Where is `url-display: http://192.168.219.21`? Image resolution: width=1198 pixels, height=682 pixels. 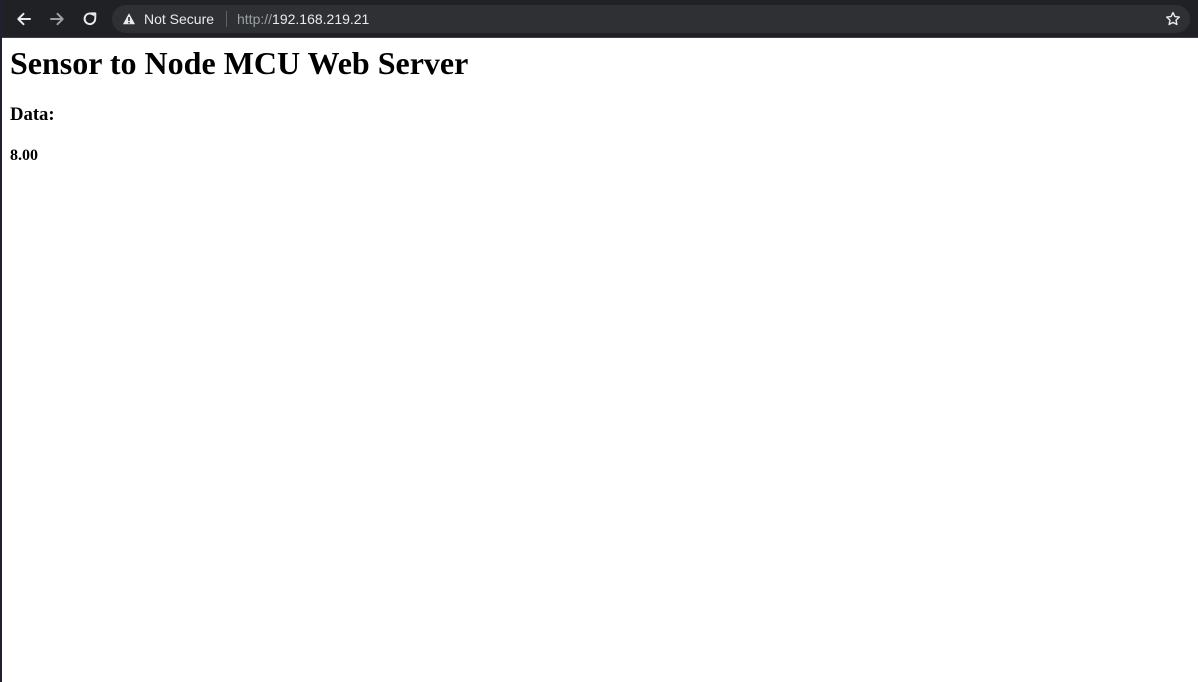
url-display: http://192.168.219.21 is located at coordinates (303, 19).